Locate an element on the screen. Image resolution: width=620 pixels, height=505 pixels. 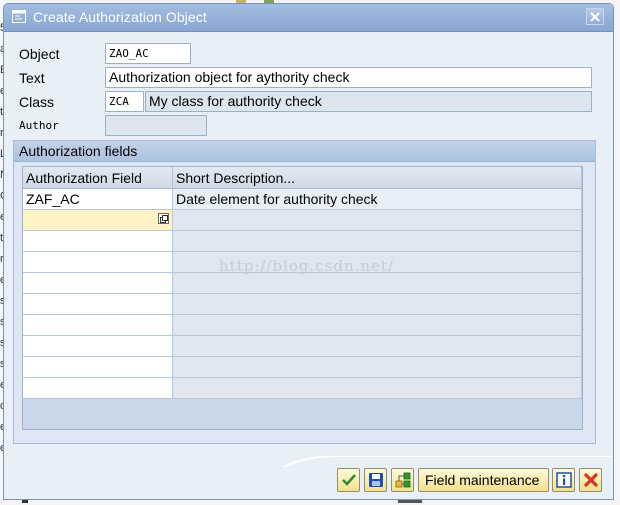
value-help-icon is located at coordinates (163, 218).